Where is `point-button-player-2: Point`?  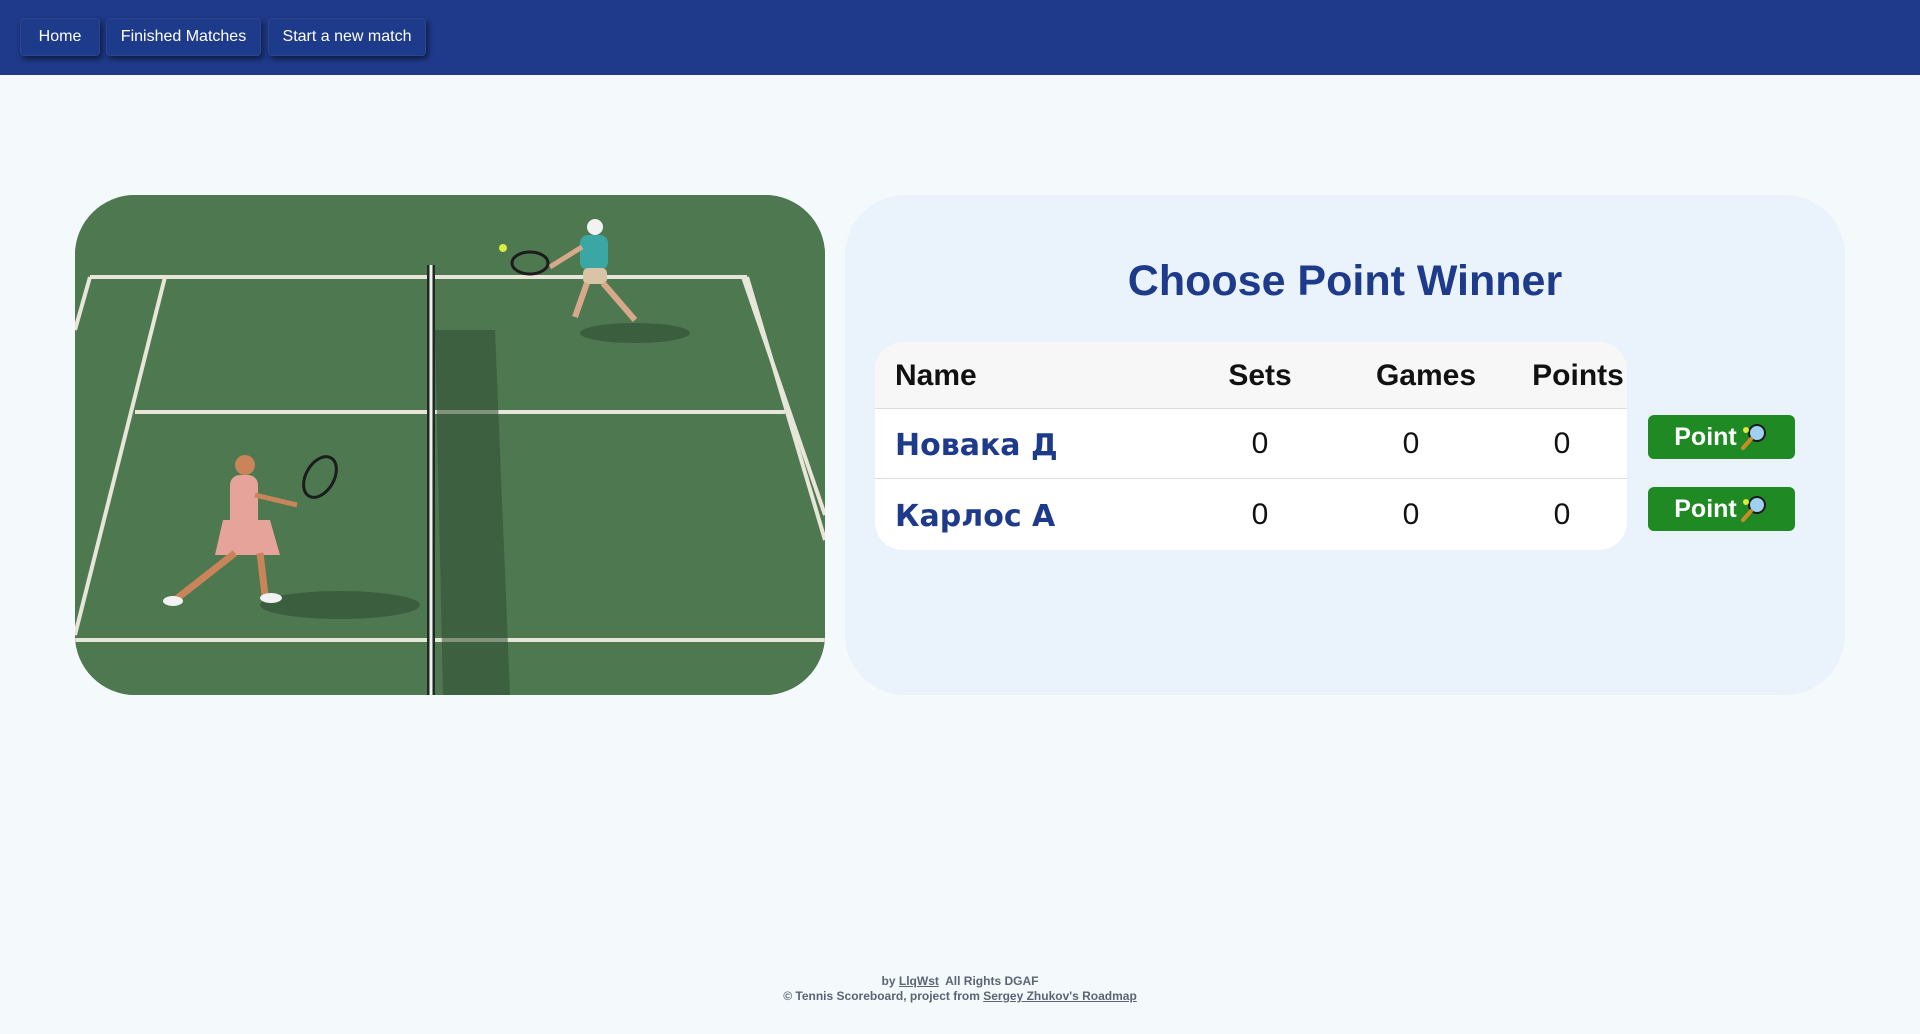
point-button-player-2: Point is located at coordinates (1721, 509).